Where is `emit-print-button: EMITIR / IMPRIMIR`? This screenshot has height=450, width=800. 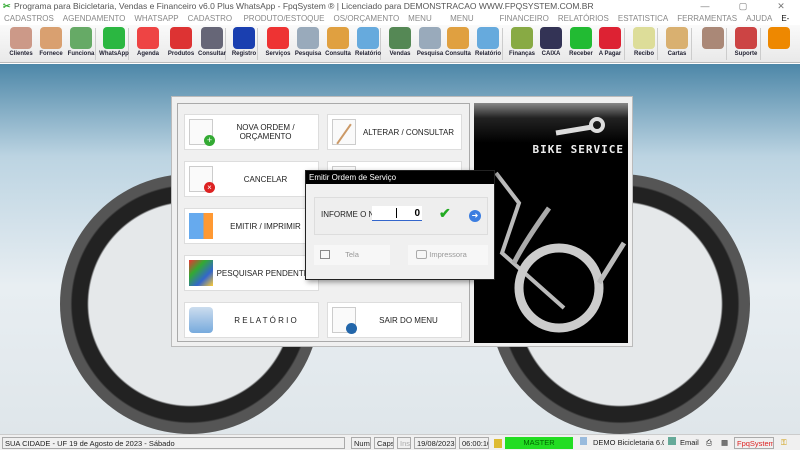 emit-print-button: EMITIR / IMPRIMIR is located at coordinates (251, 226).